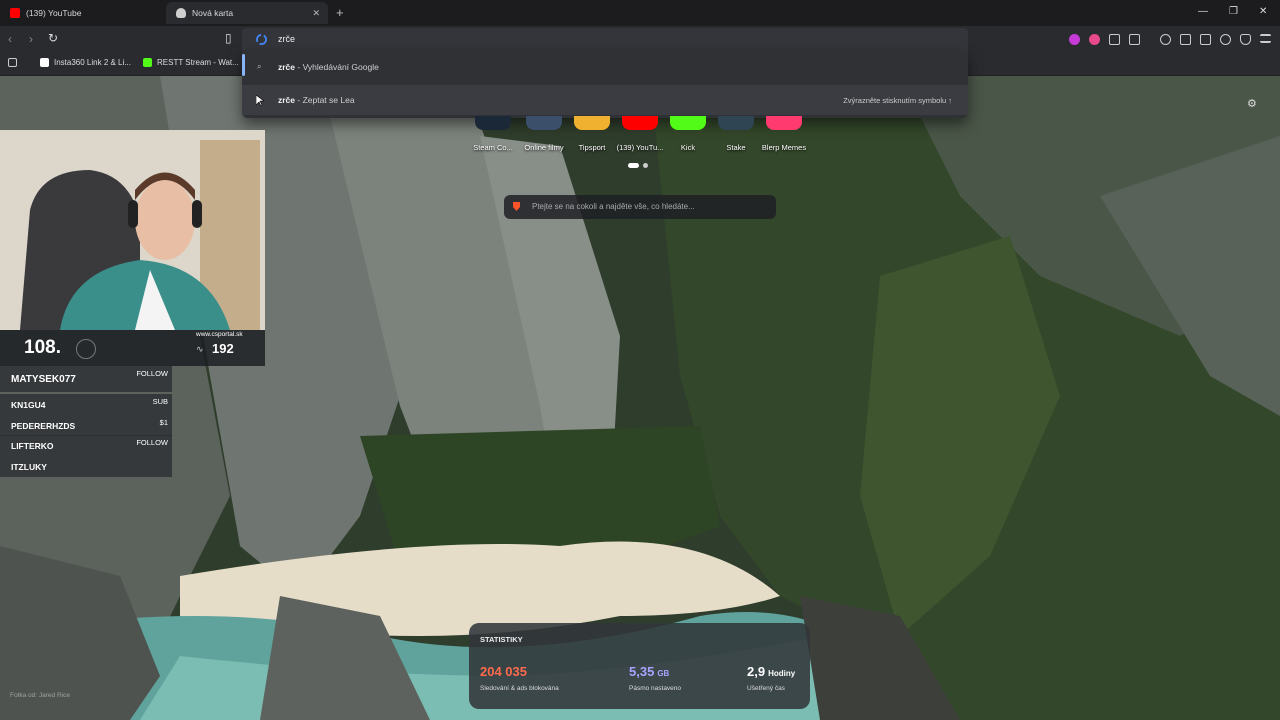 This screenshot has width=1280, height=720. Describe the element at coordinates (592, 123) in the screenshot. I see `tipsport-icon` at that location.